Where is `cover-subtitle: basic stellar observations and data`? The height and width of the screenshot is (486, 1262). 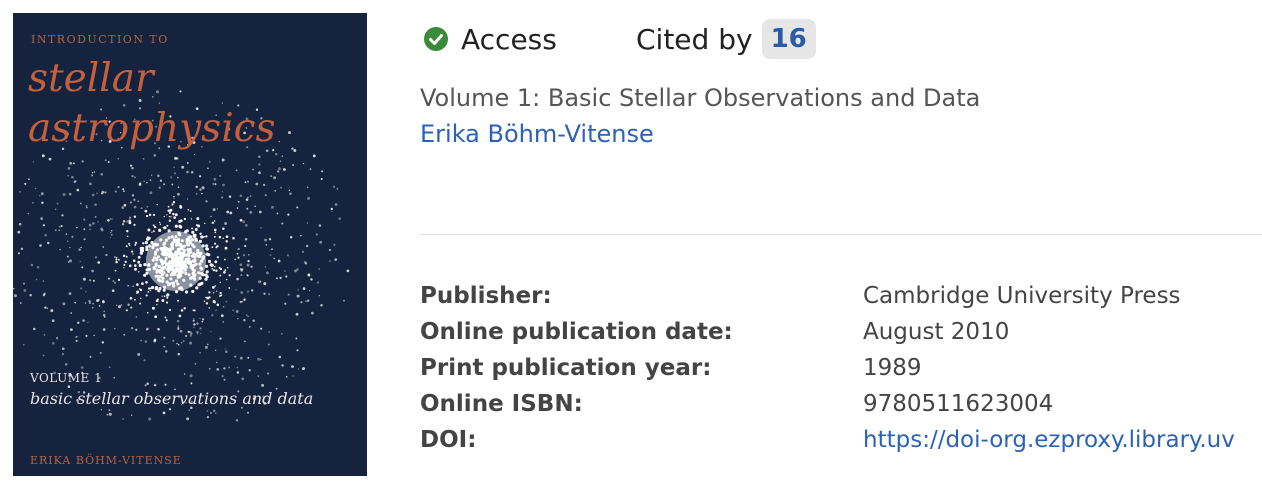 cover-subtitle: basic stellar observations and data is located at coordinates (172, 398).